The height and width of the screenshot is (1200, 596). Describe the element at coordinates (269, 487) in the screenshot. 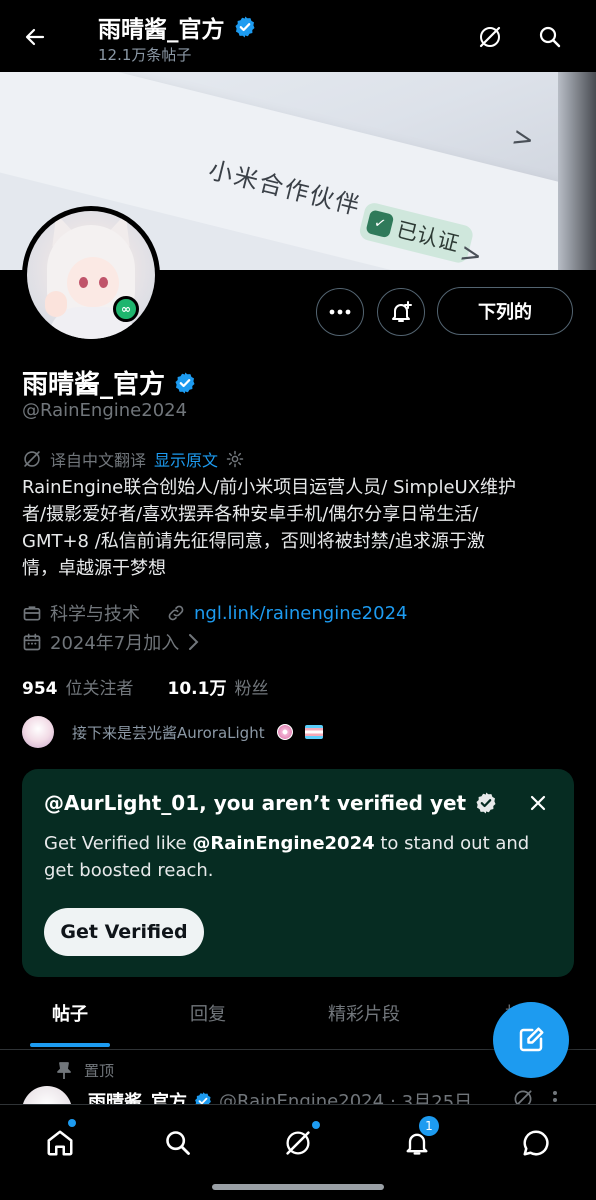

I see `bio-line: RainEngine联合创始人/前小米项目运营人员/ SimpleUX维护` at that location.